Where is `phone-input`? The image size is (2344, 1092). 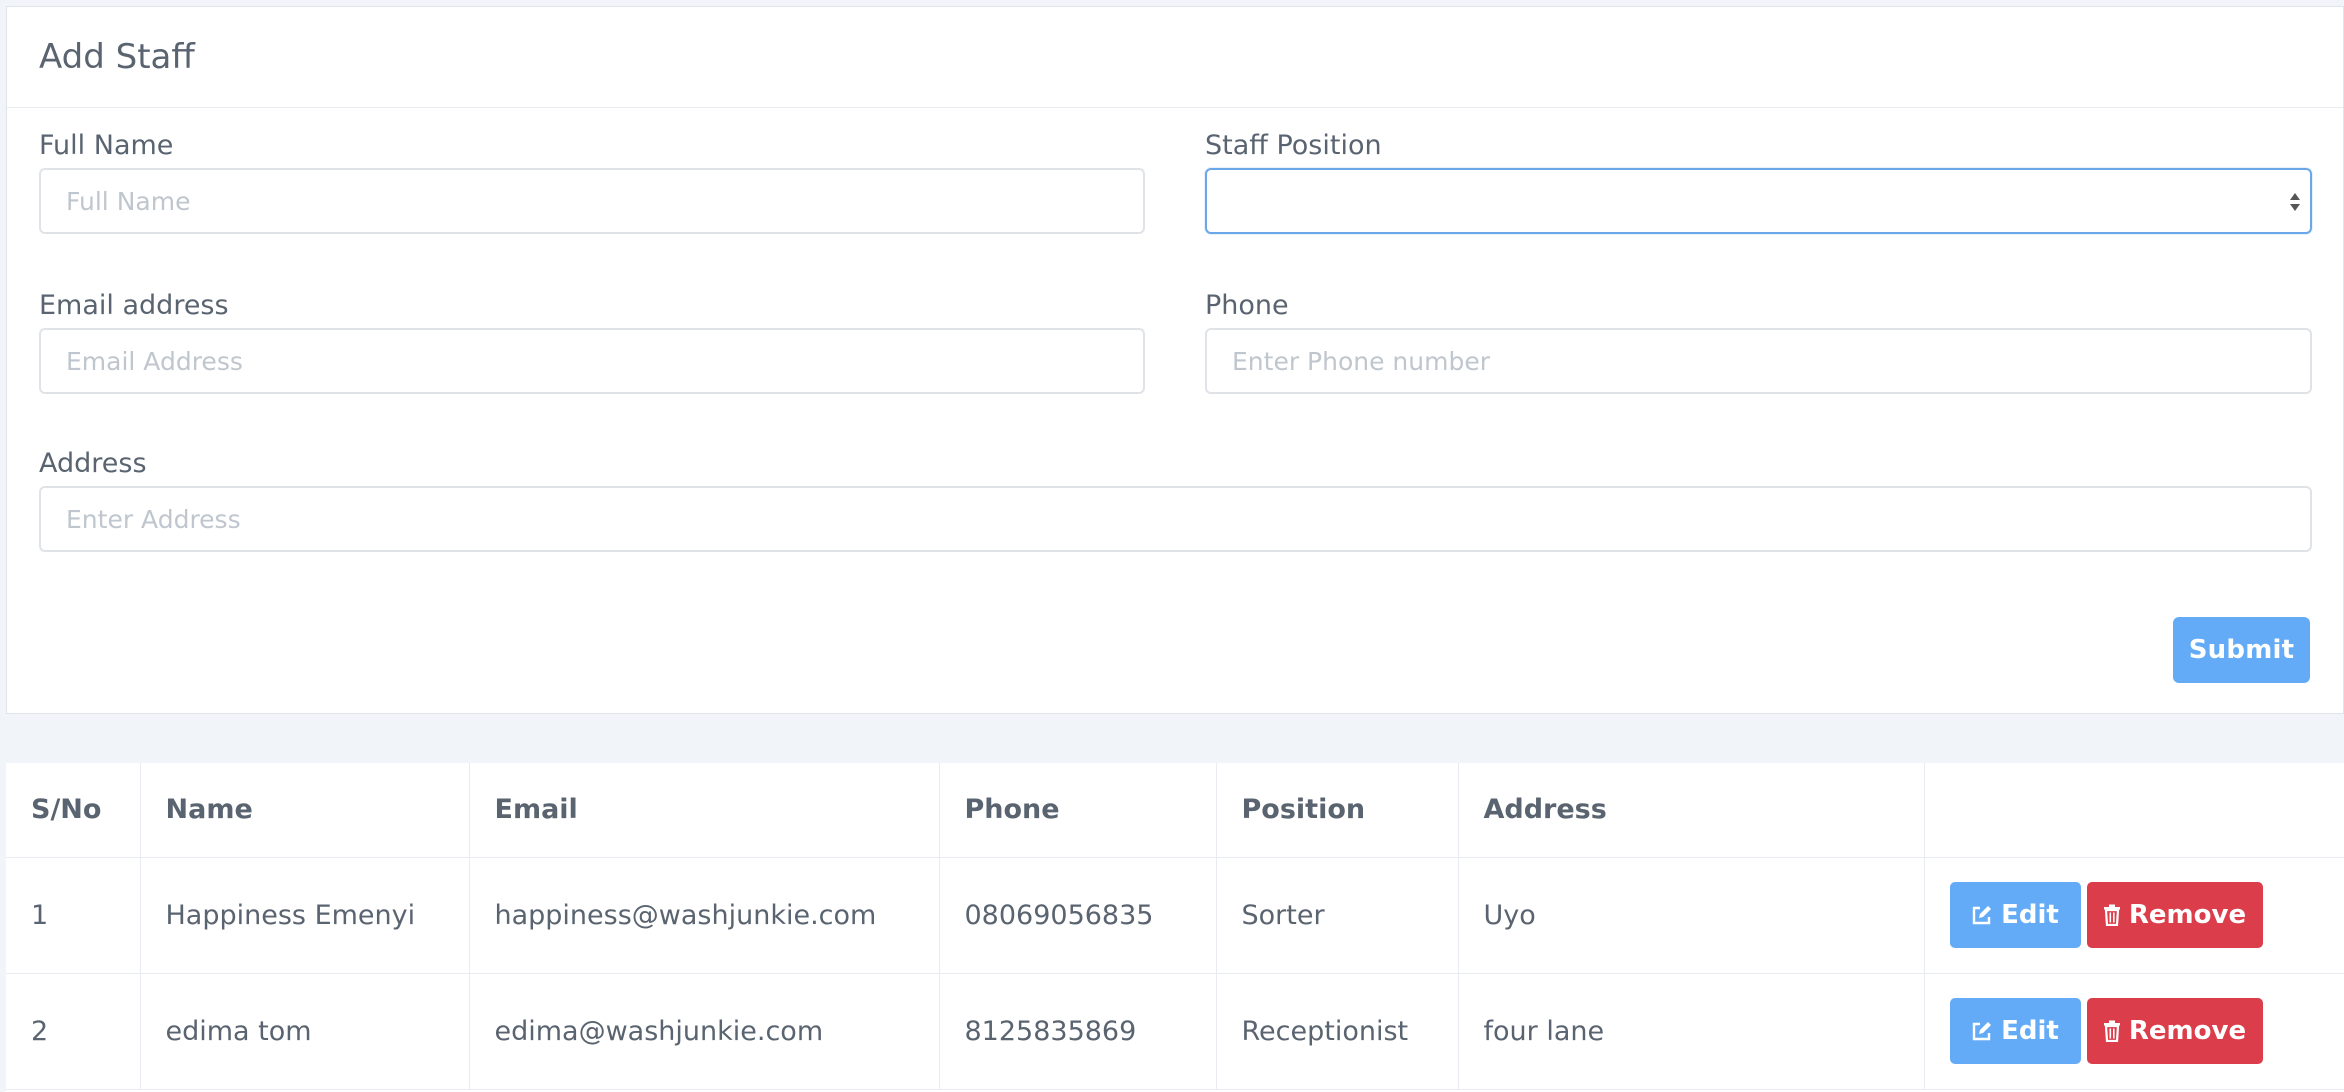 phone-input is located at coordinates (1758, 361).